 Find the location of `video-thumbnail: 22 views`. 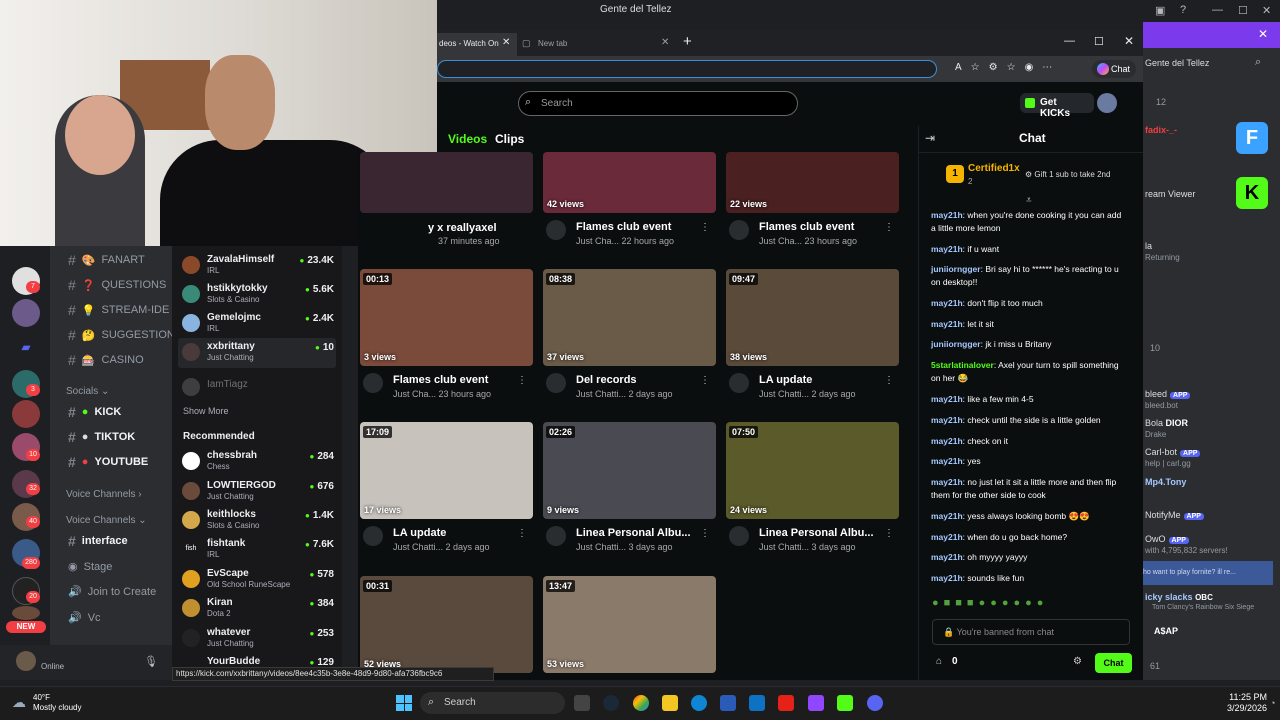

video-thumbnail: 22 views is located at coordinates (812, 182).